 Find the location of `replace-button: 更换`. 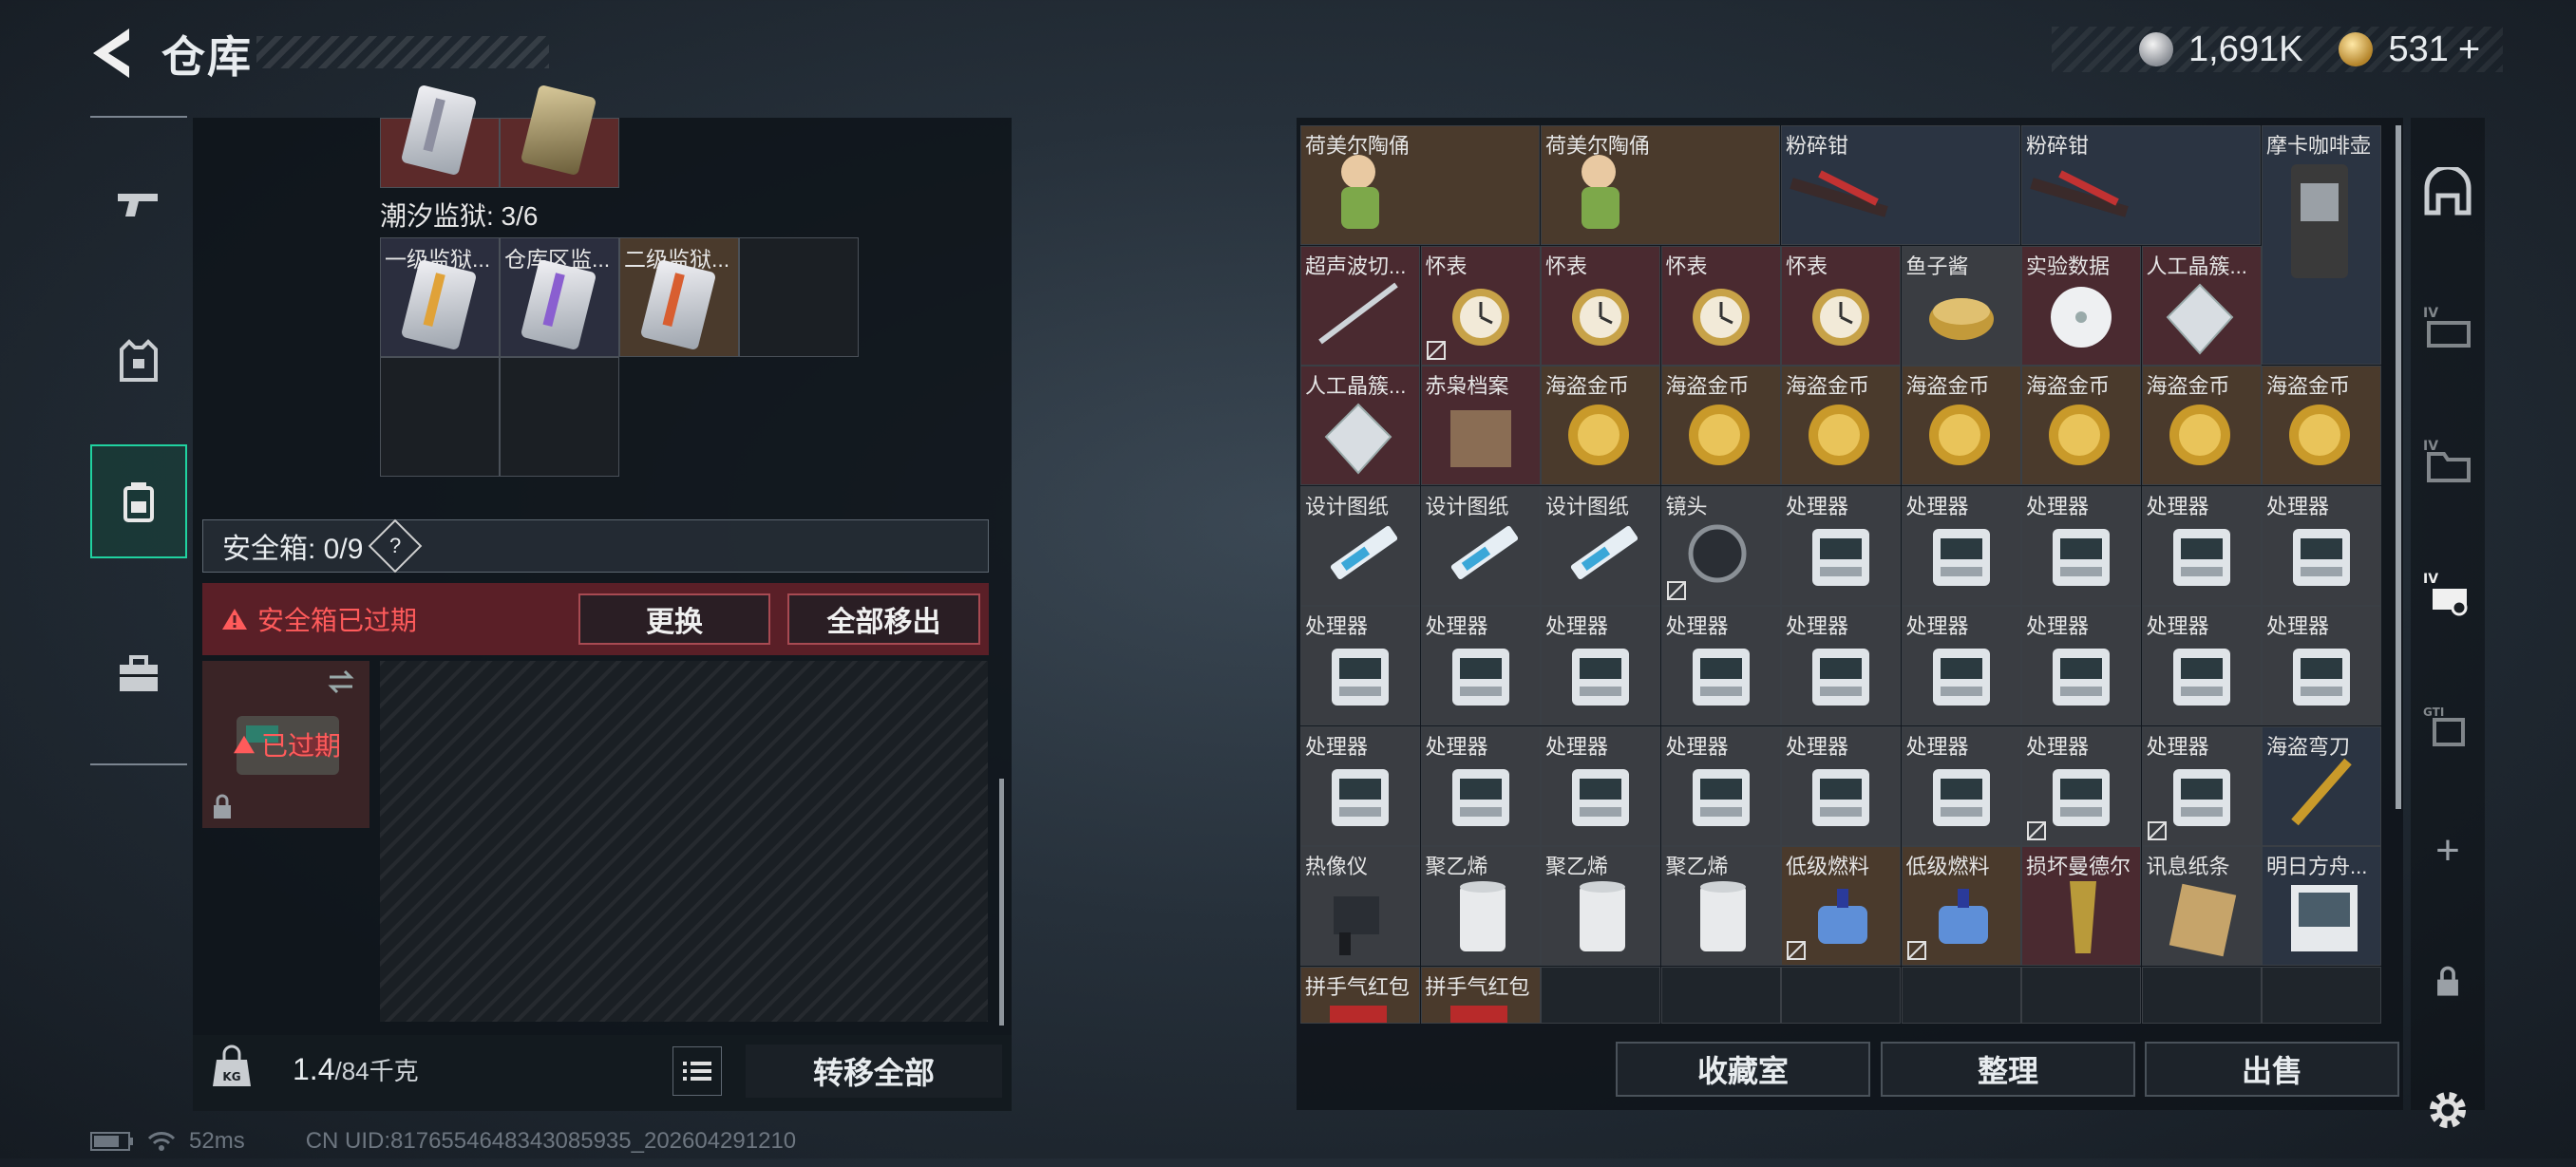

replace-button: 更换 is located at coordinates (674, 619).